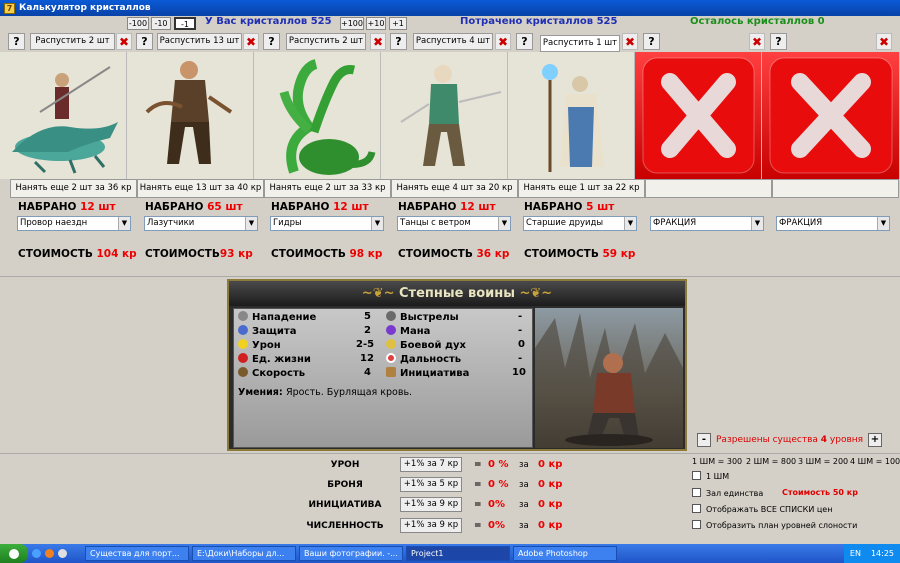 This screenshot has height=563, width=900. Describe the element at coordinates (267, 331) in the screenshot. I see `stat-defense: Защита` at that location.